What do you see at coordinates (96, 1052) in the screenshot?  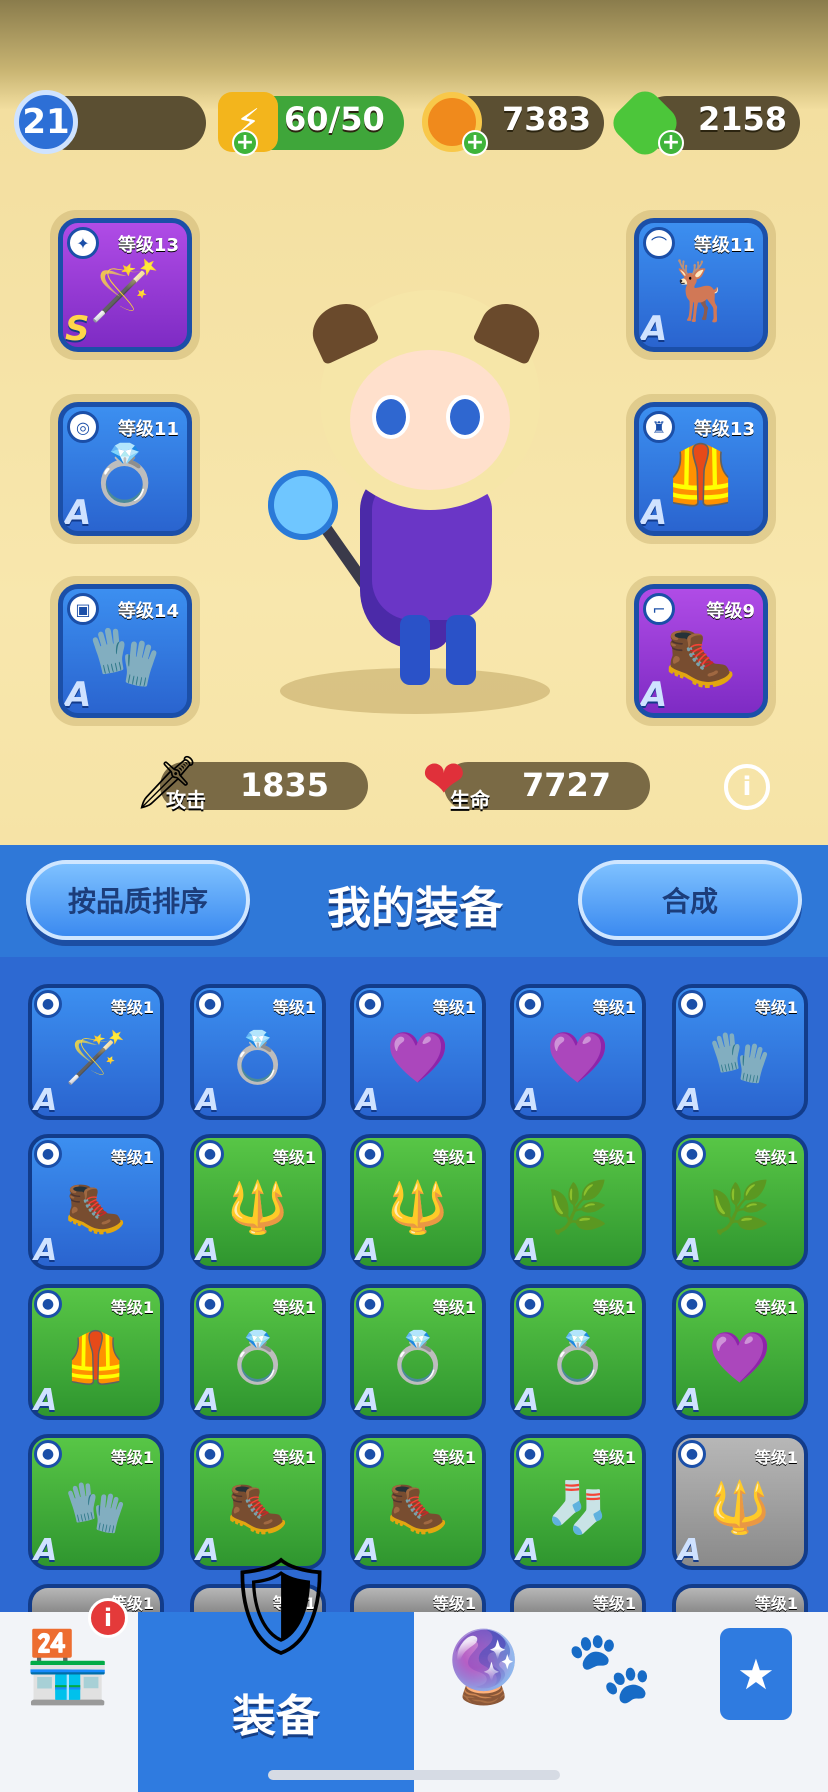 I see `inventory-item: ● 等级1 🪄 A` at bounding box center [96, 1052].